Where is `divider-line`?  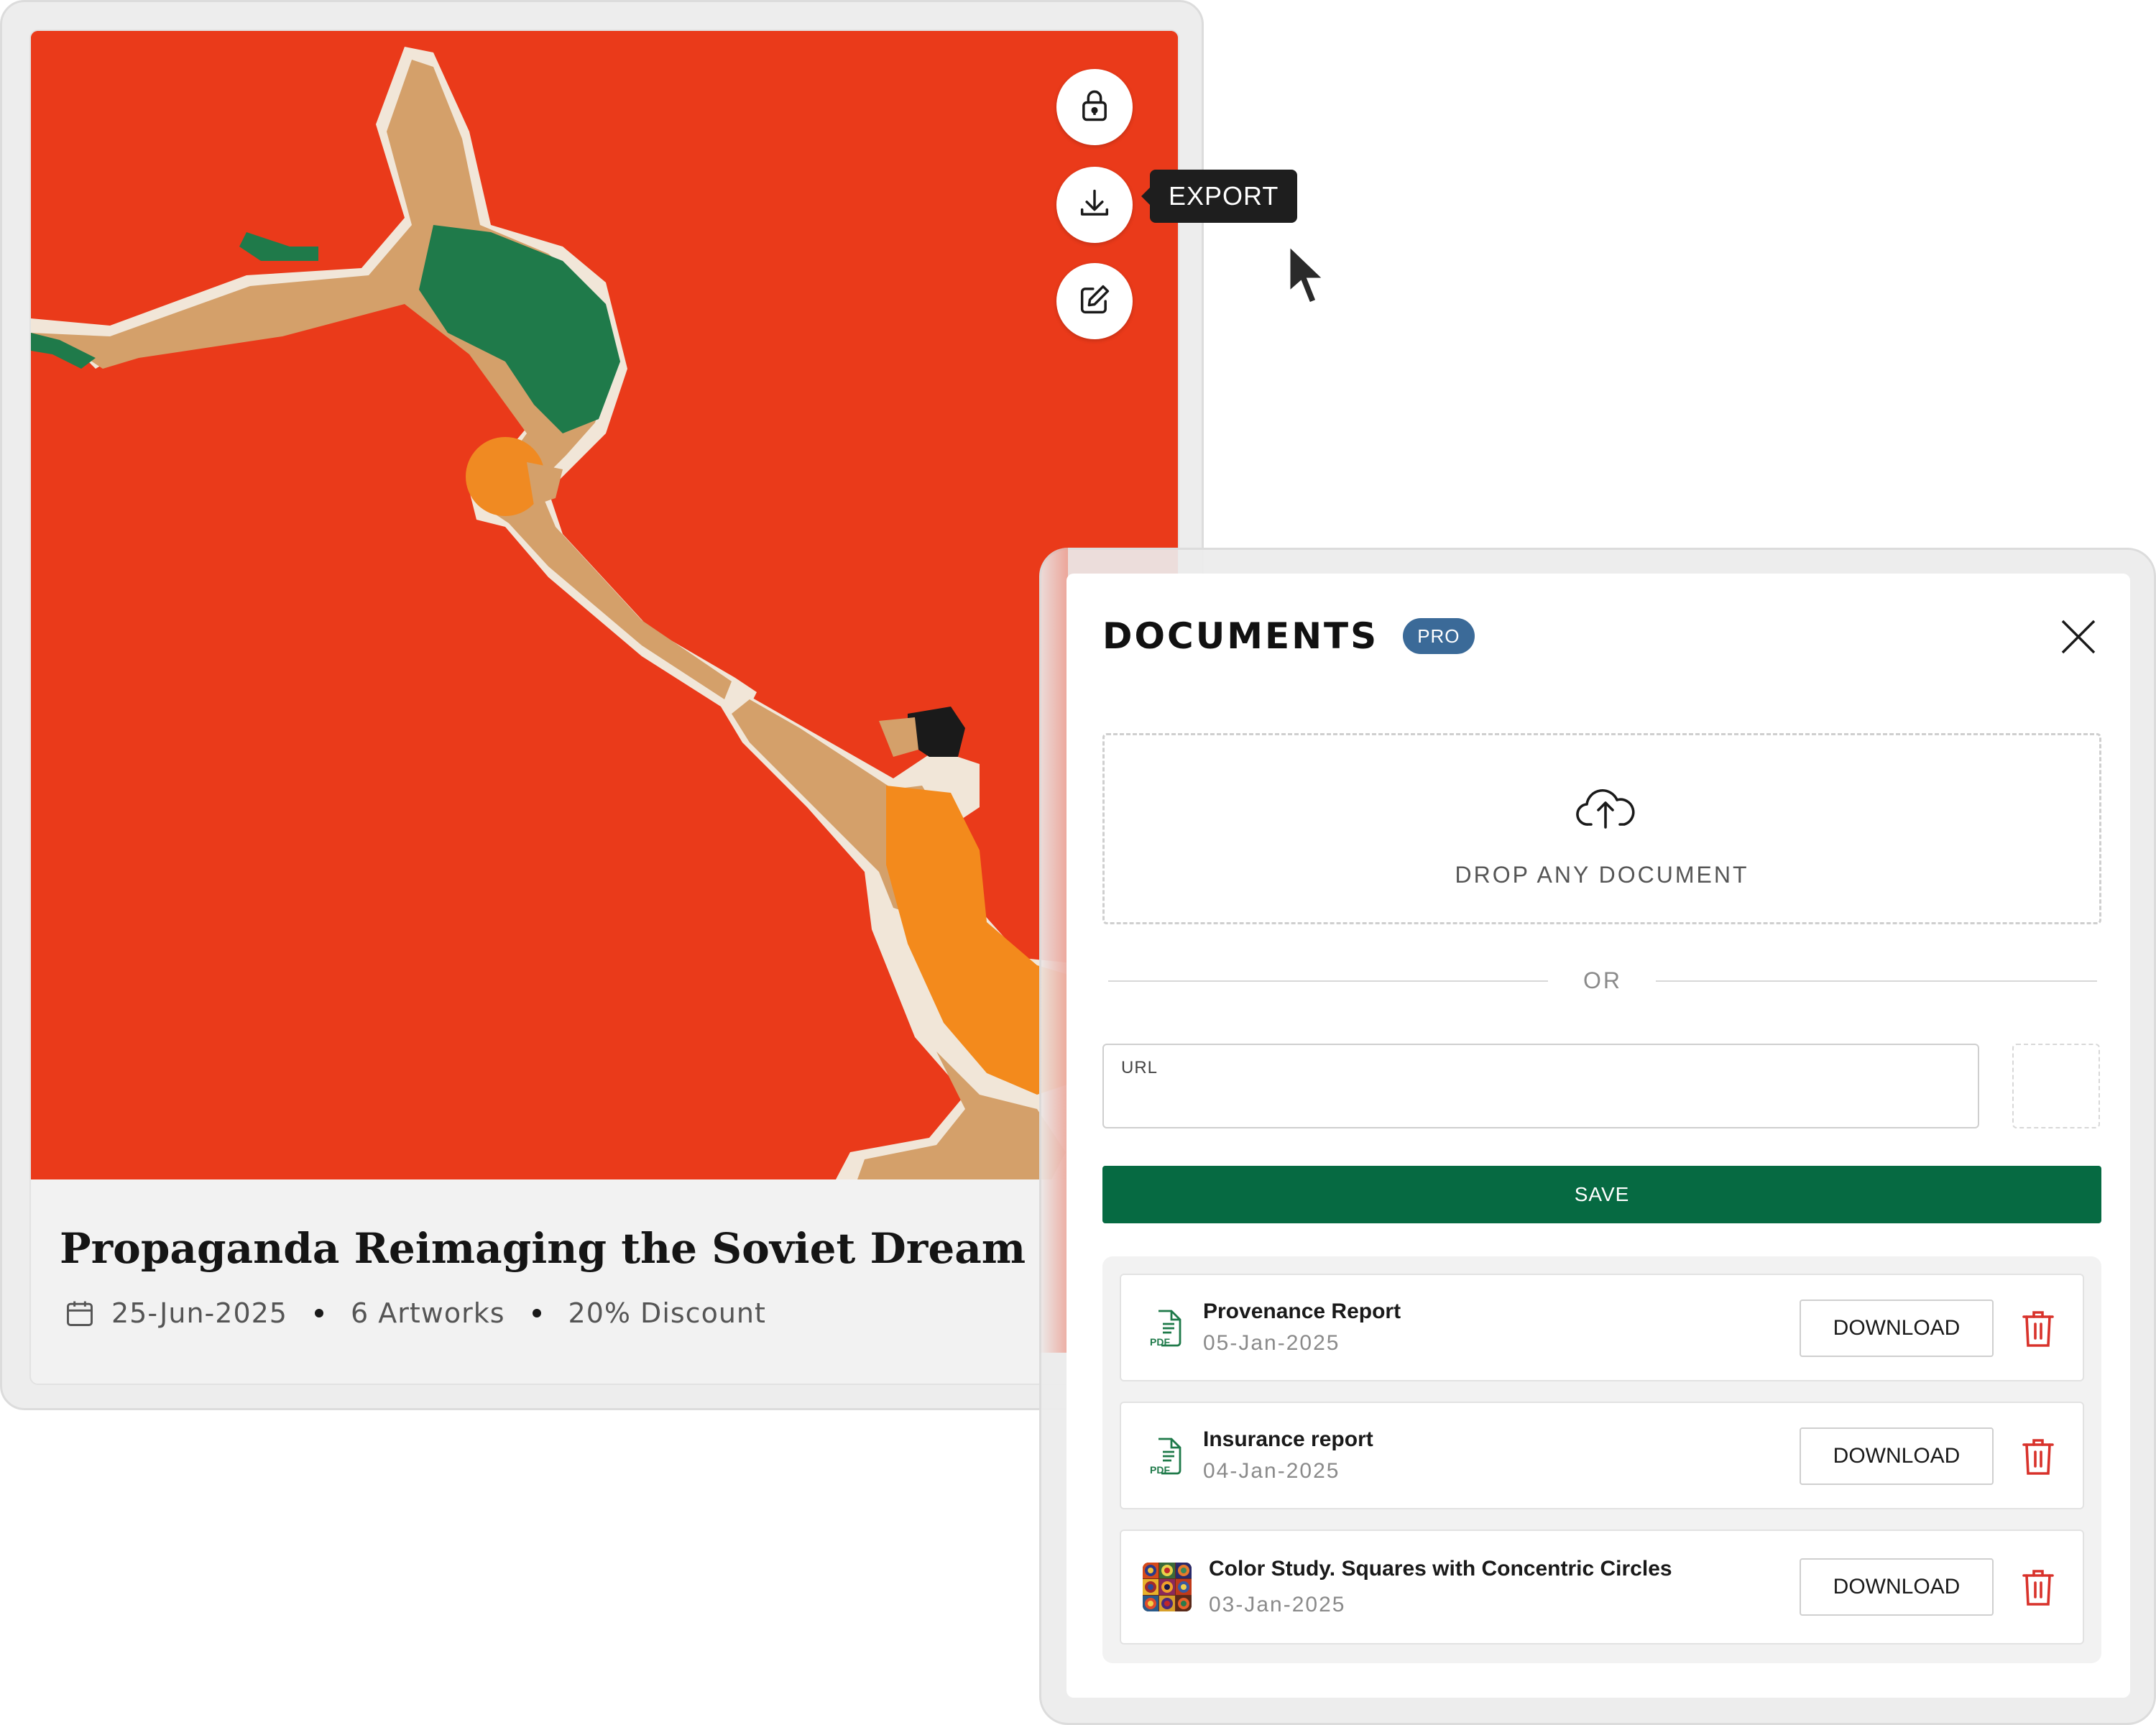 divider-line is located at coordinates (1877, 981).